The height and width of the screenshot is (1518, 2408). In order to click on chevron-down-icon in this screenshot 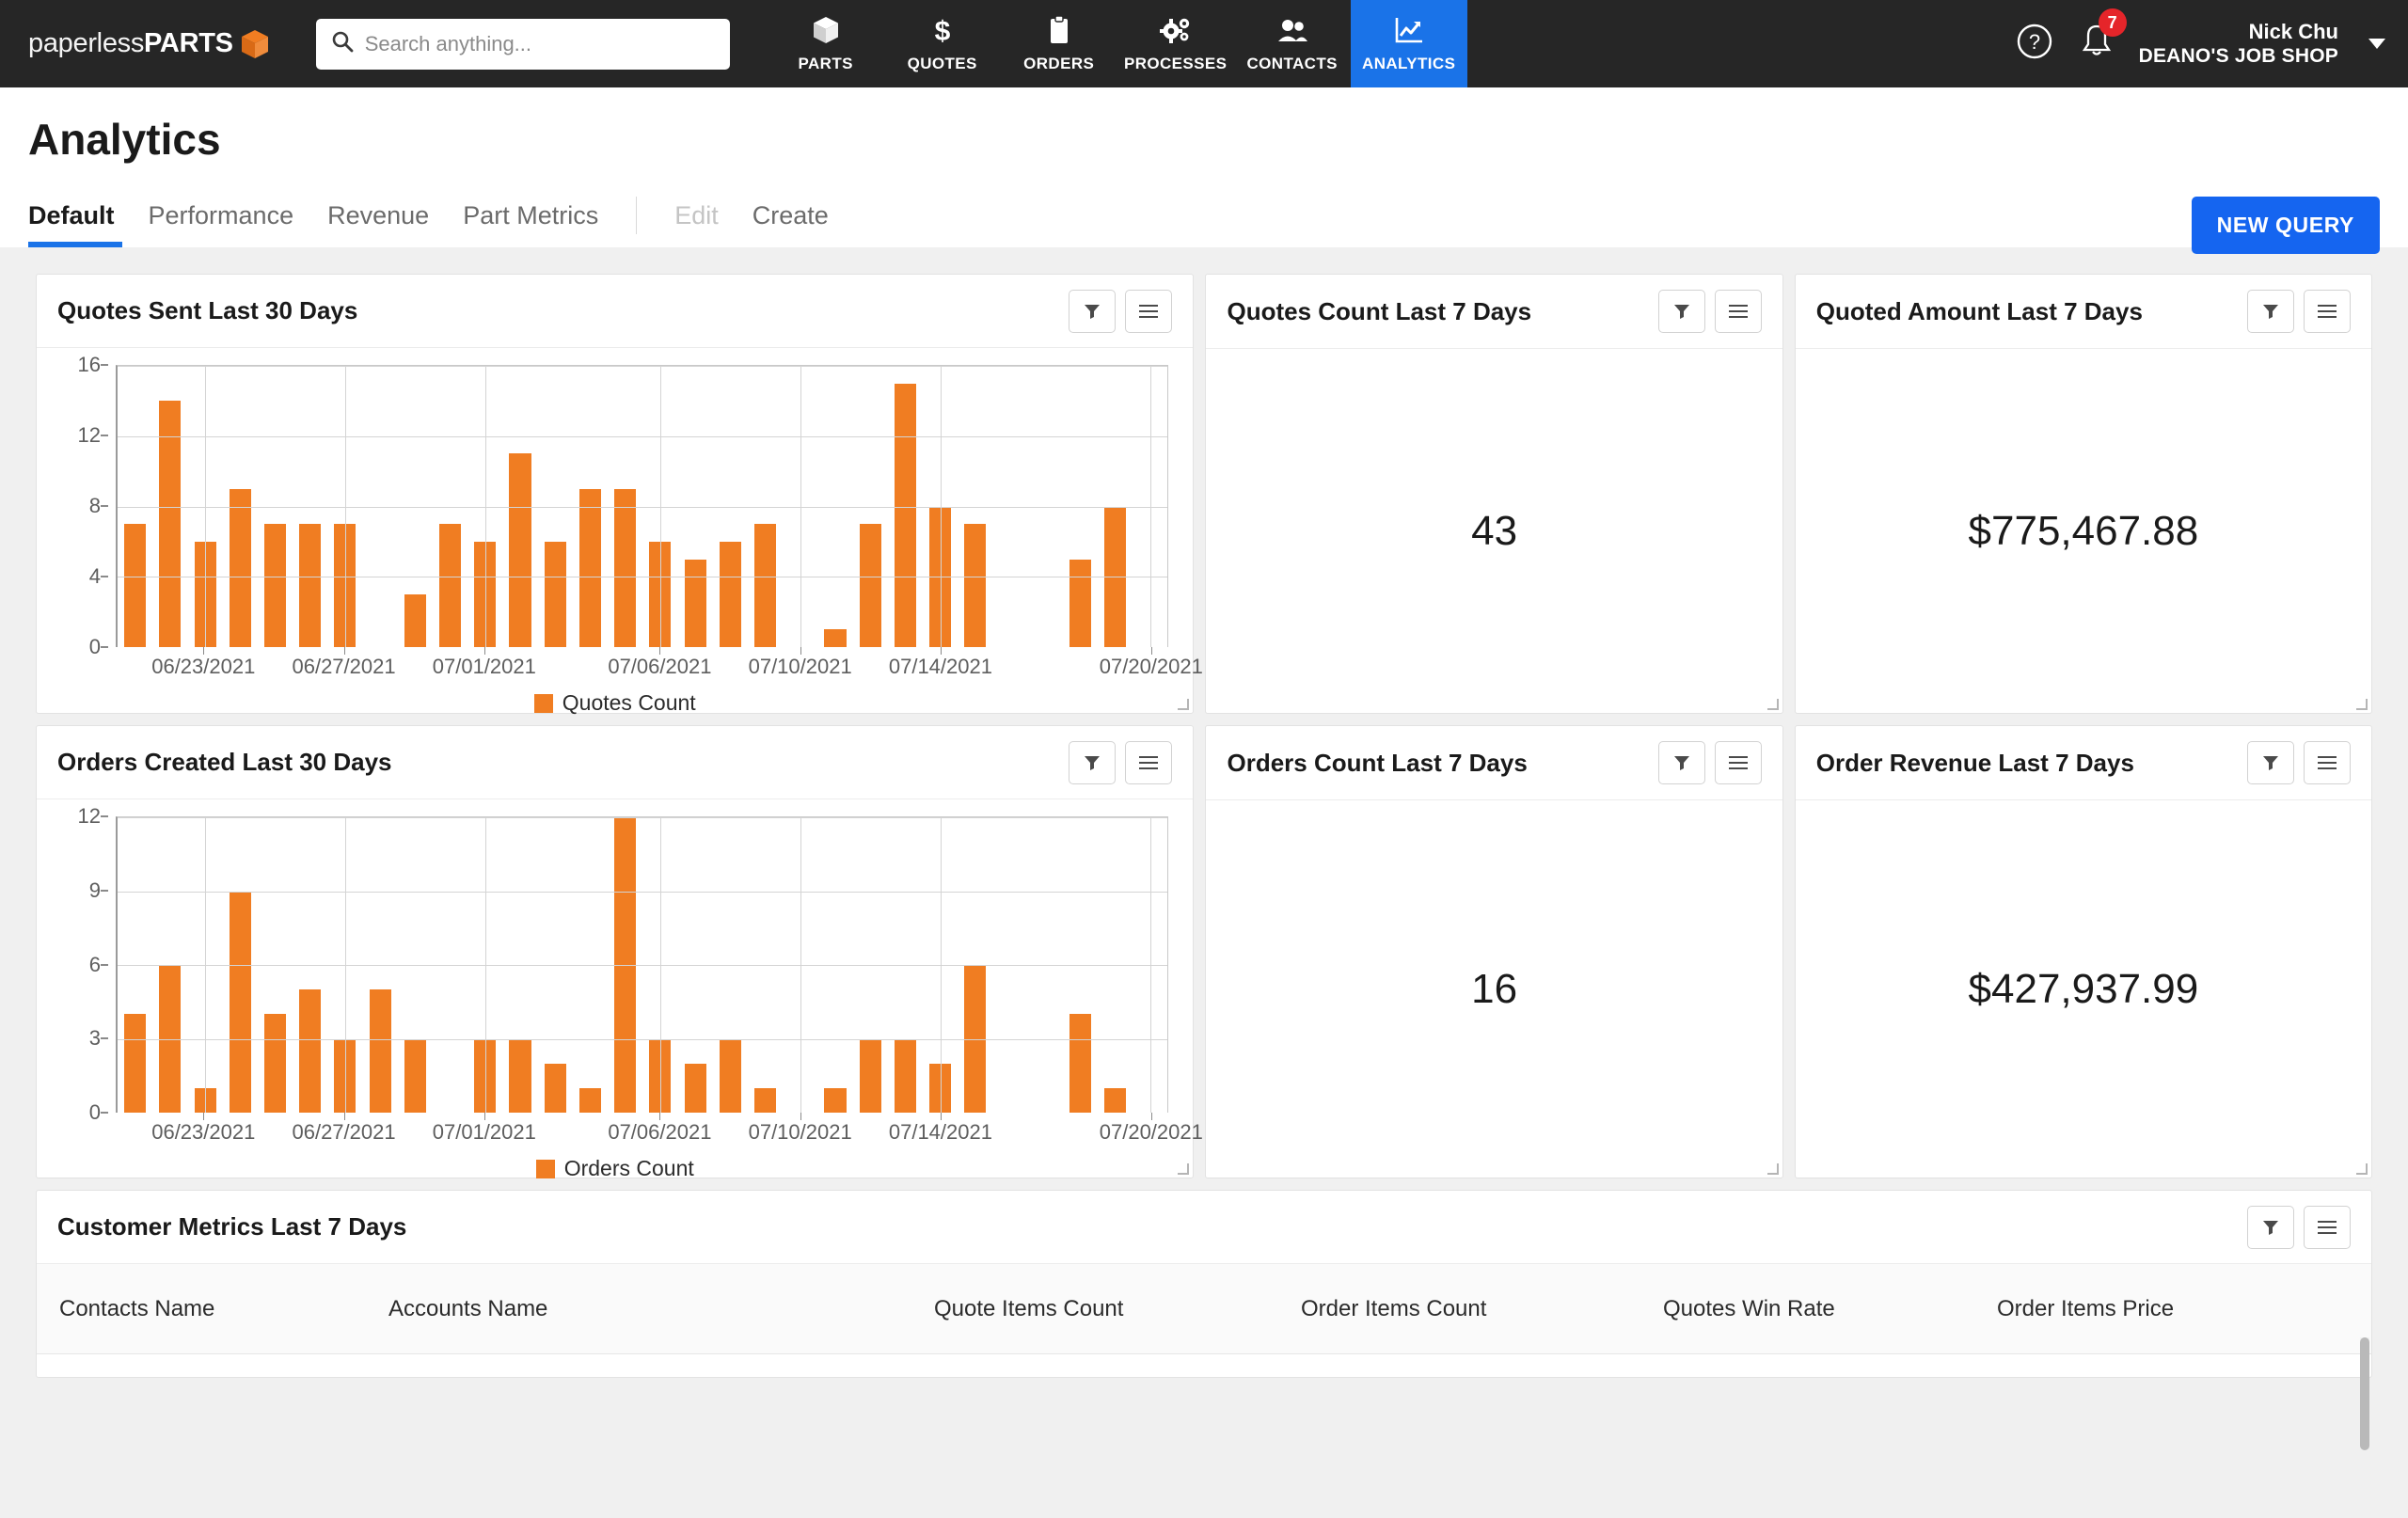, I will do `click(2377, 44)`.